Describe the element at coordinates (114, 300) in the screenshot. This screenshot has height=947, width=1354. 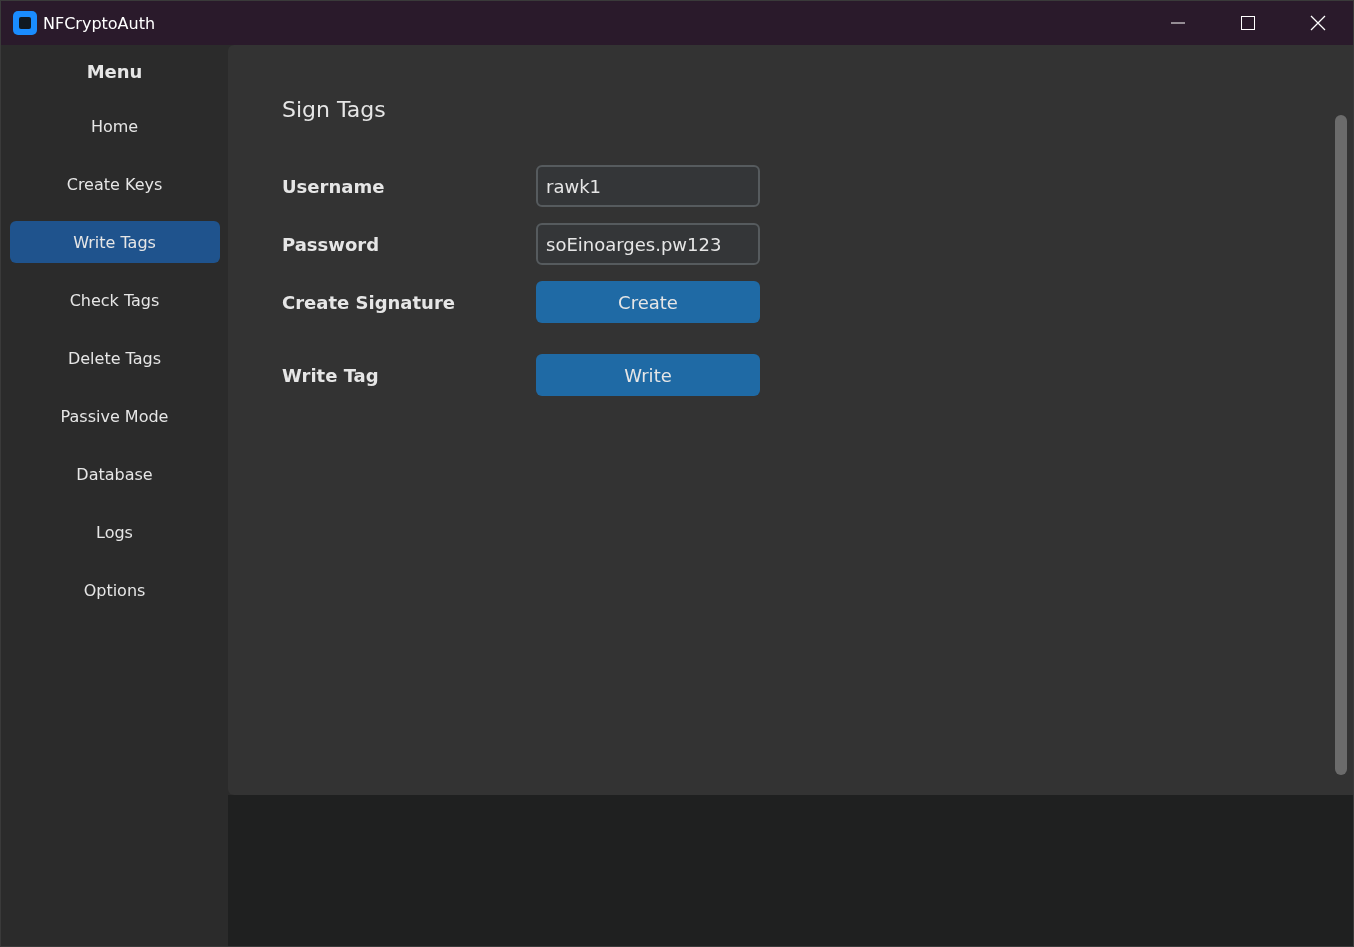
I see `sidebar-item: Check Tags` at that location.